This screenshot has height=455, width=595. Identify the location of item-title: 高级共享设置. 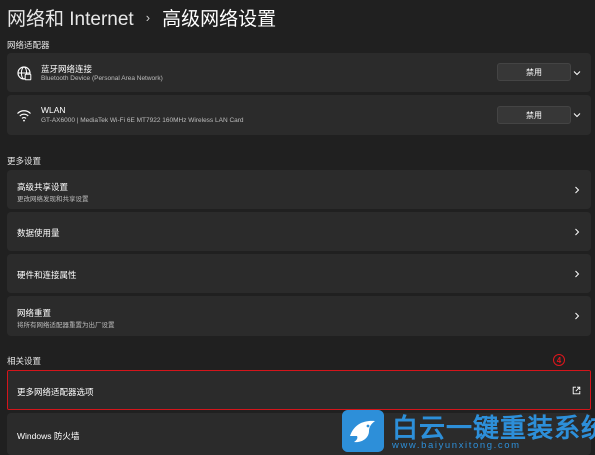
(43, 187).